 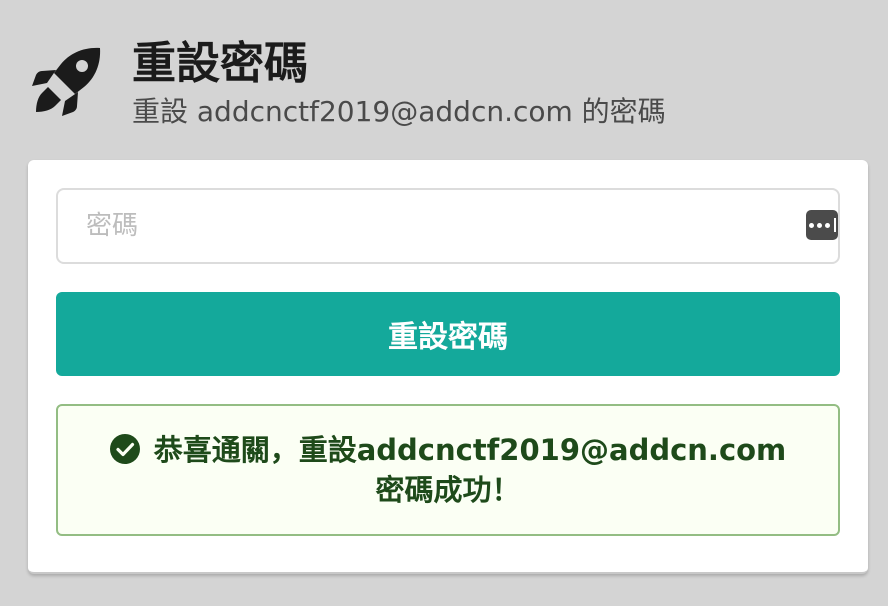 What do you see at coordinates (68, 80) in the screenshot?
I see `rocket-icon` at bounding box center [68, 80].